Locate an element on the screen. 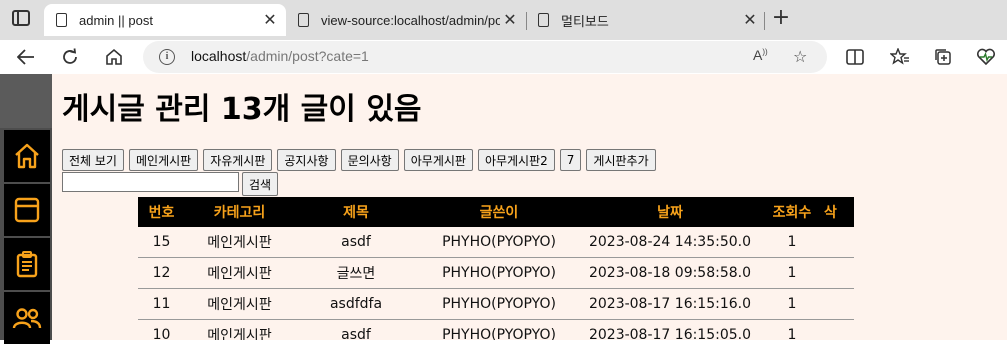  column-header-title: 제목 is located at coordinates (356, 212).